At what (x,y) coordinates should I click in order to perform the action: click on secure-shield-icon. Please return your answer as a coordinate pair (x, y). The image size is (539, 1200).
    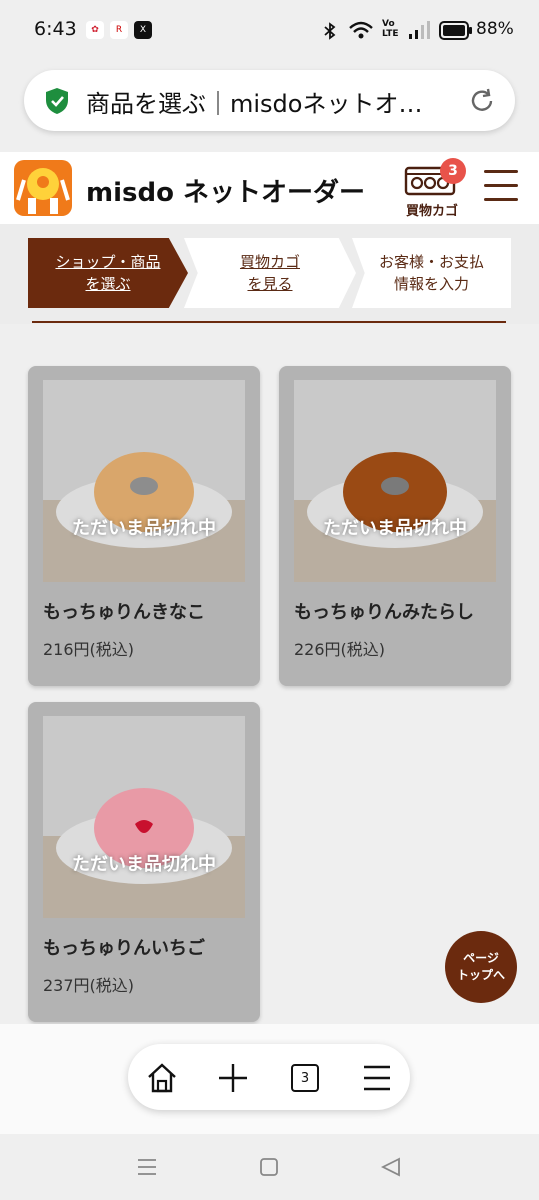
    Looking at the image, I should click on (57, 101).